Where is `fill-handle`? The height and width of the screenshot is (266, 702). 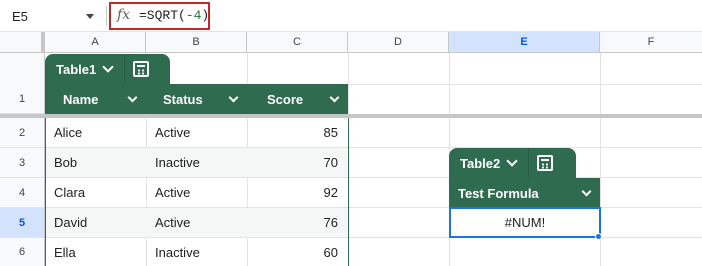
fill-handle is located at coordinates (598, 236).